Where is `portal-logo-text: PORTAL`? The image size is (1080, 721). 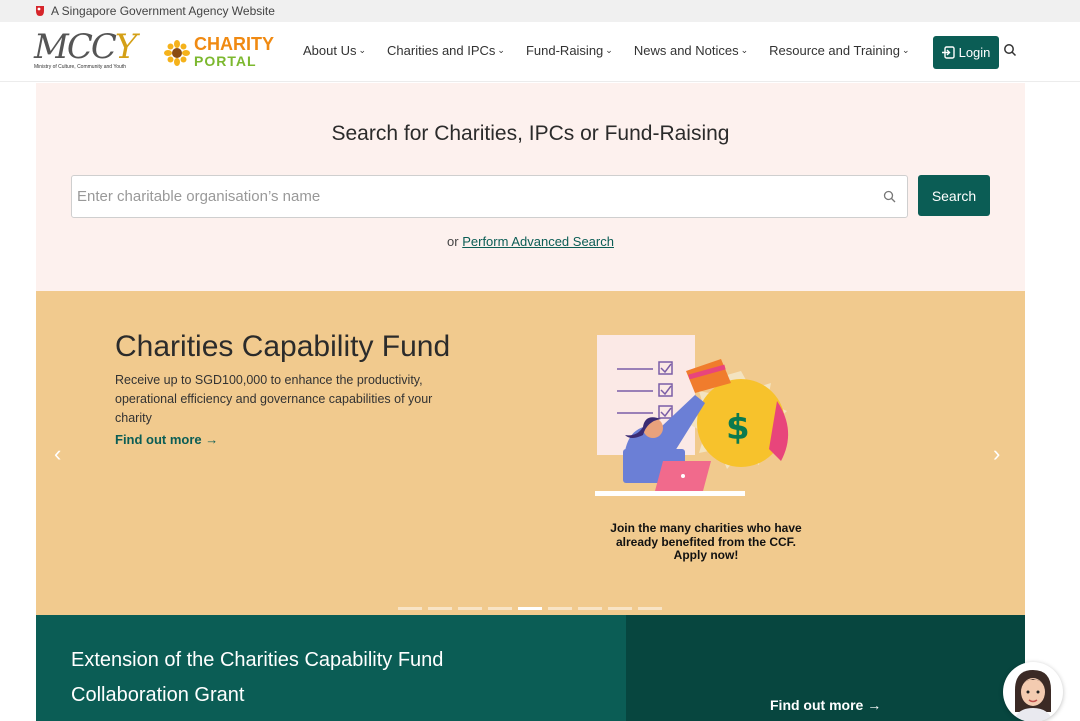
portal-logo-text: PORTAL is located at coordinates (225, 61).